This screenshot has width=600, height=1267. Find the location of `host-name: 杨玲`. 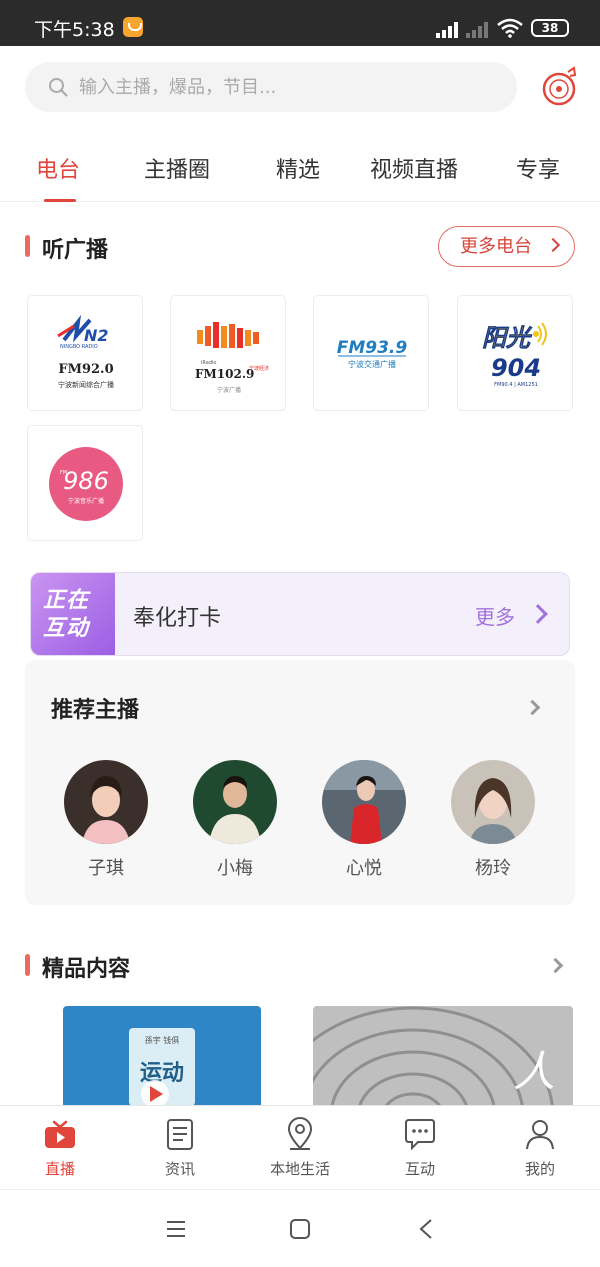

host-name: 杨玲 is located at coordinates (493, 868).